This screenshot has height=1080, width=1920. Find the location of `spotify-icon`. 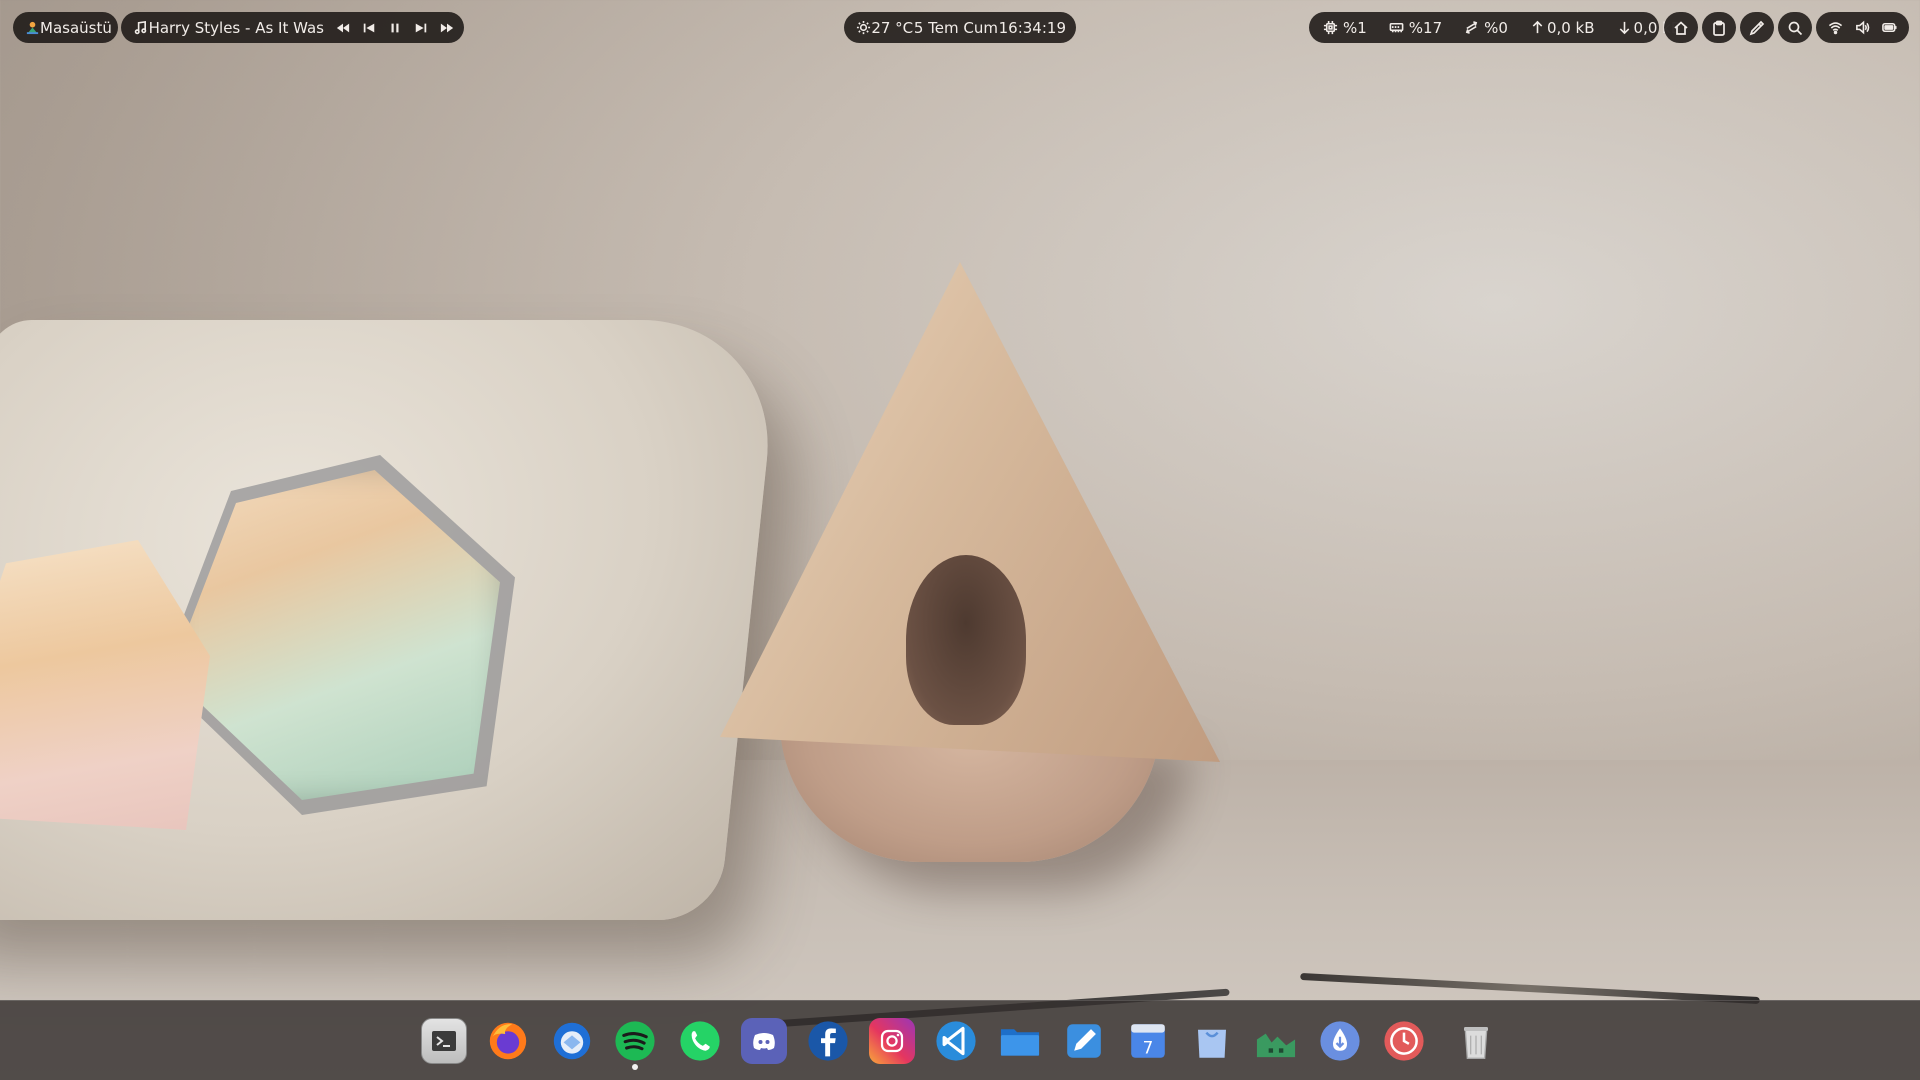

spotify-icon is located at coordinates (635, 1041).